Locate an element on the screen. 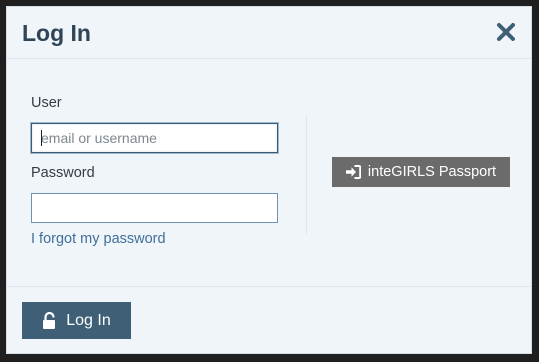 The image size is (539, 362). passport-login-button: inteGIRLS Passport is located at coordinates (421, 172).